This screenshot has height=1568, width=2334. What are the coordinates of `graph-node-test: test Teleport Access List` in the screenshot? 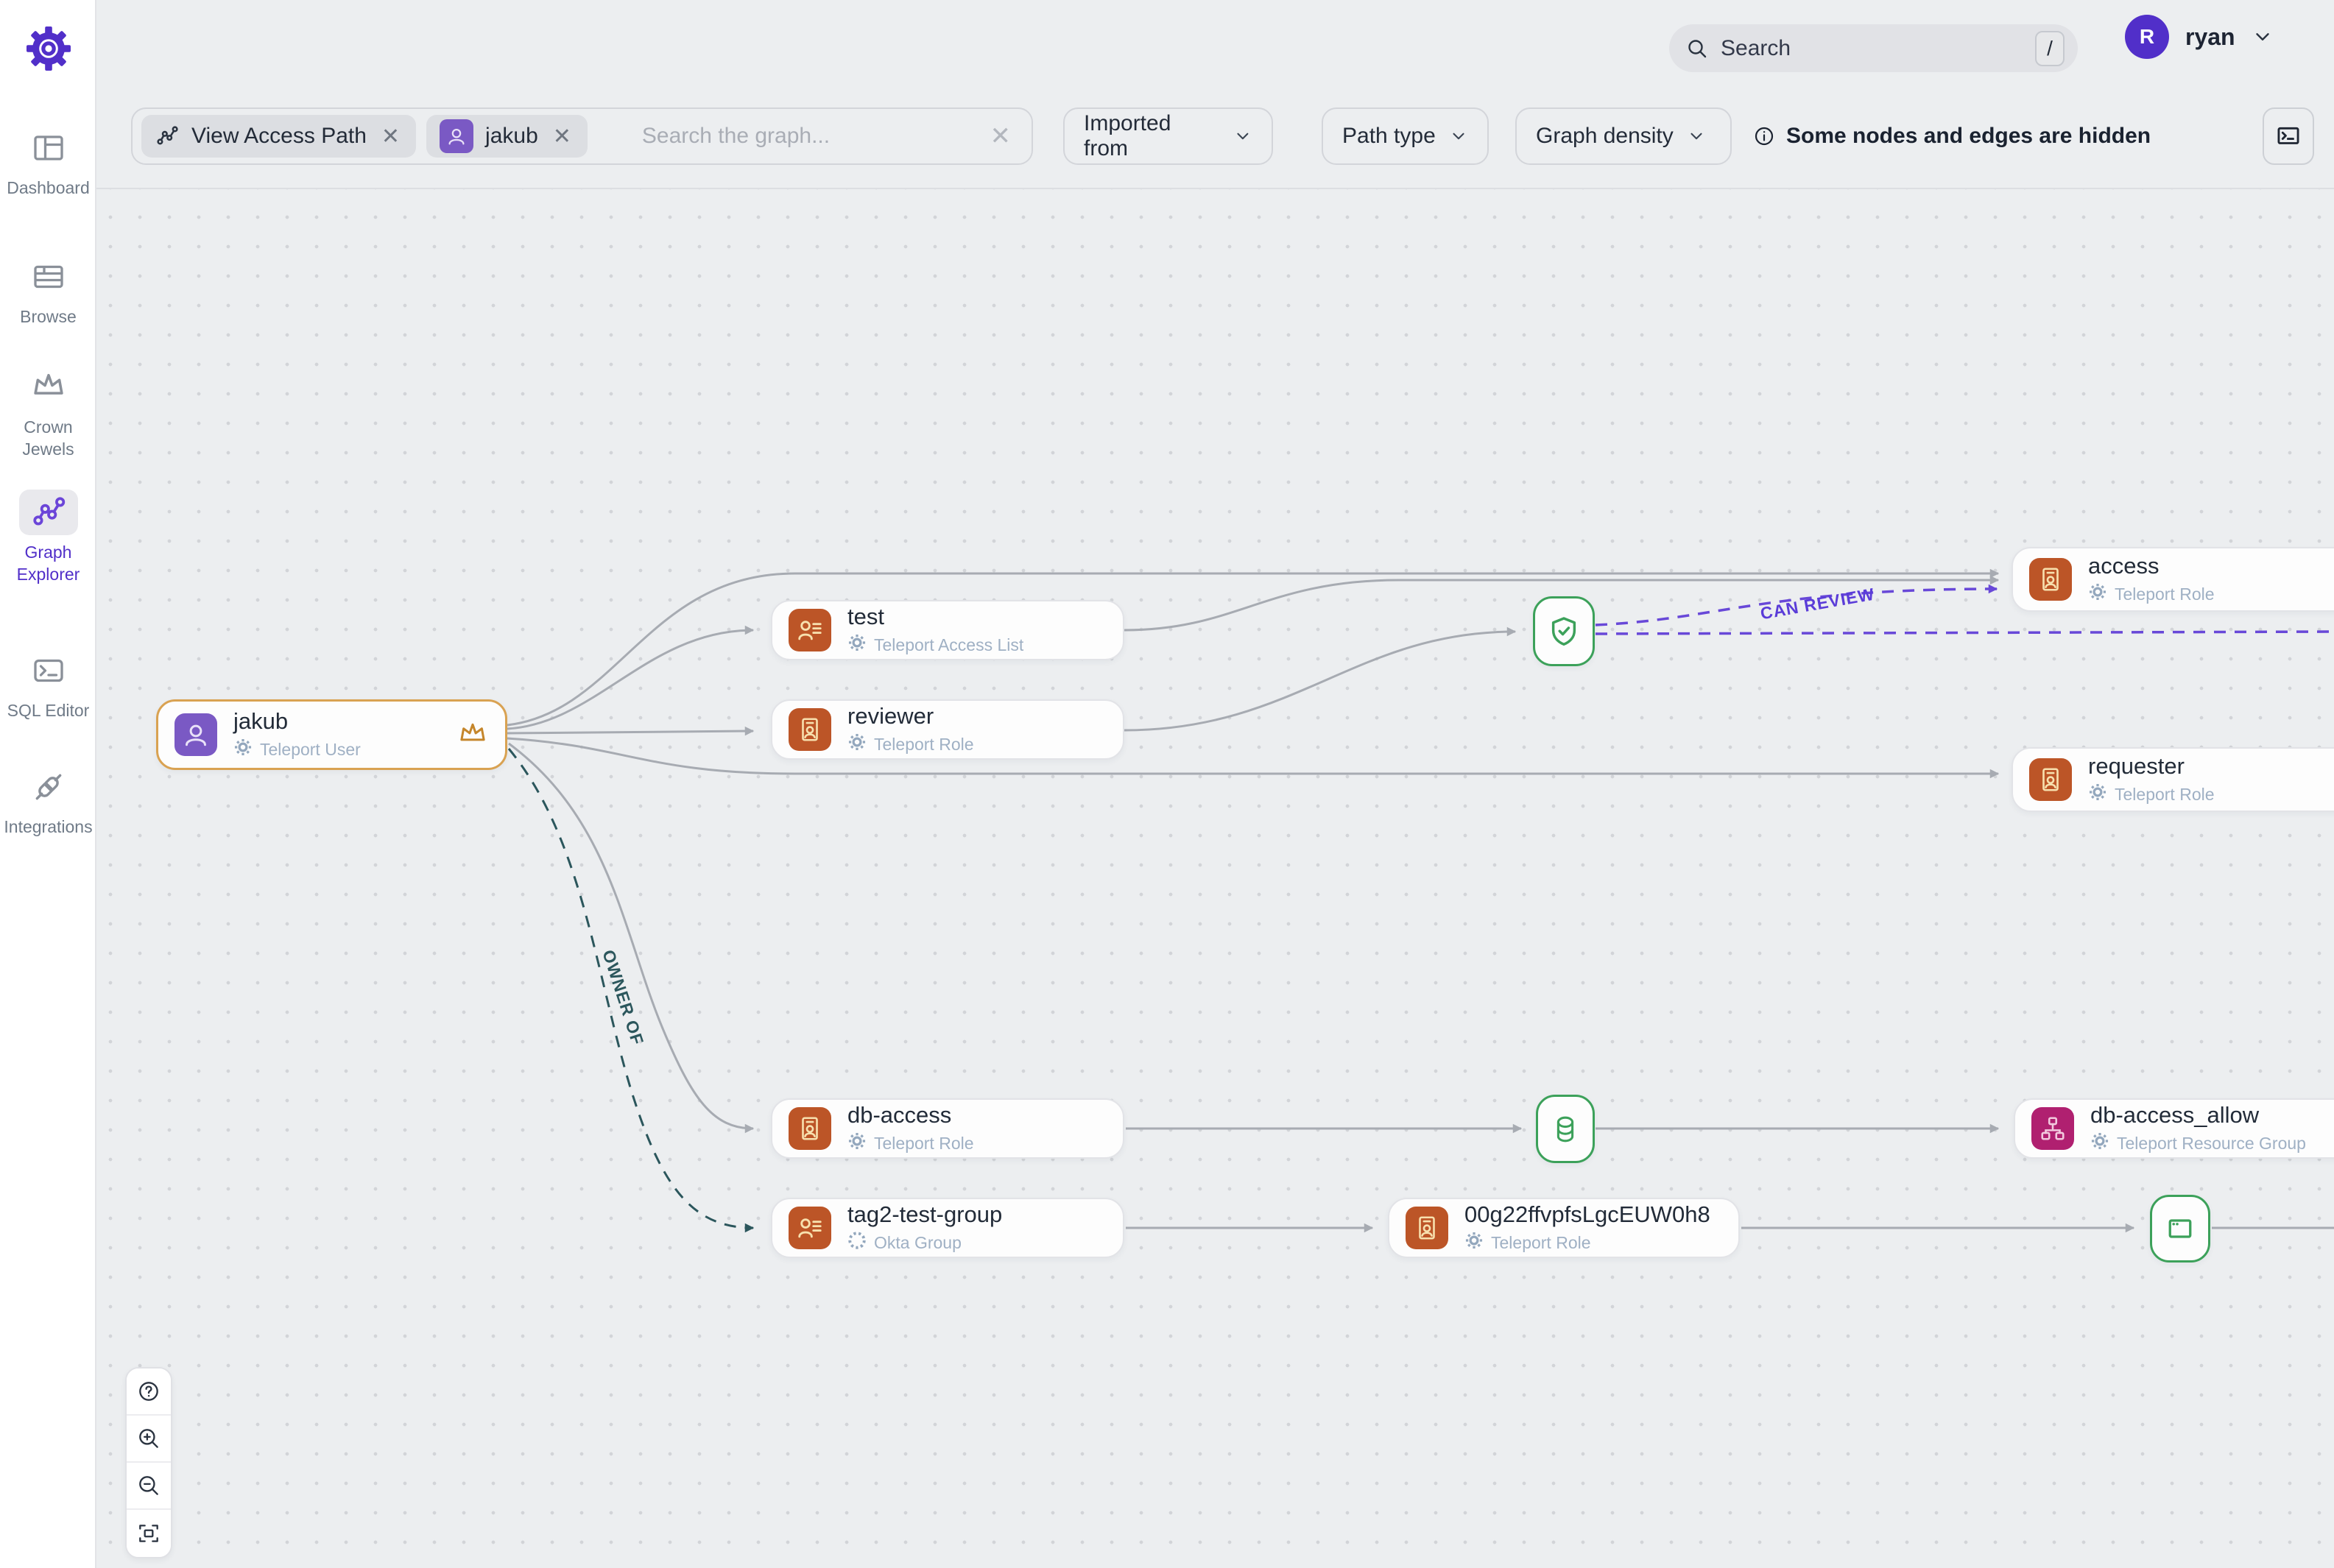 It's located at (947, 630).